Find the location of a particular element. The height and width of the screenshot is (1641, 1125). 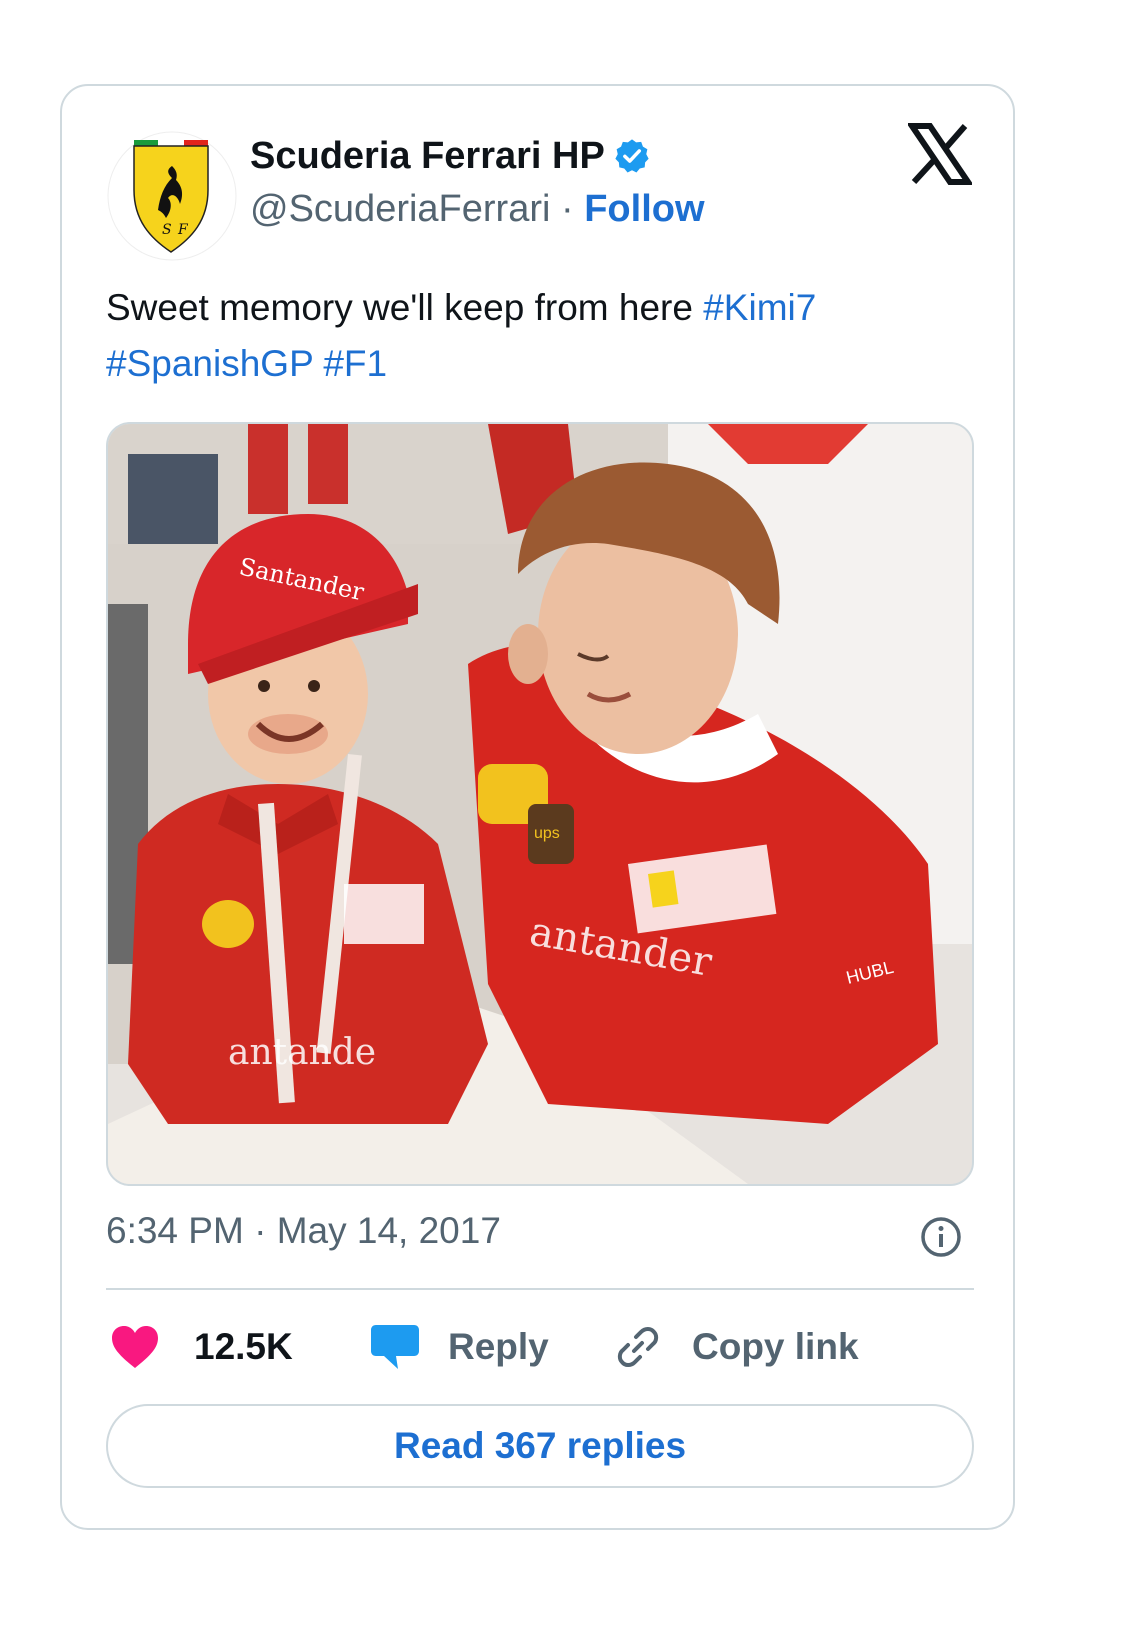

reply-label: Reply is located at coordinates (498, 1346).